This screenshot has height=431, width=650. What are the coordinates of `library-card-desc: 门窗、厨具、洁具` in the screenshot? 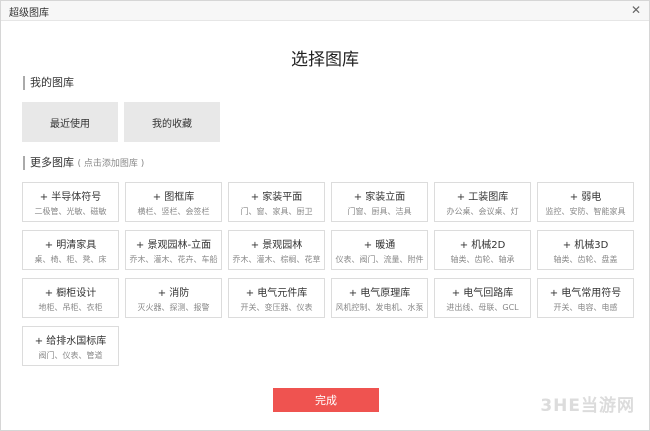 It's located at (379, 211).